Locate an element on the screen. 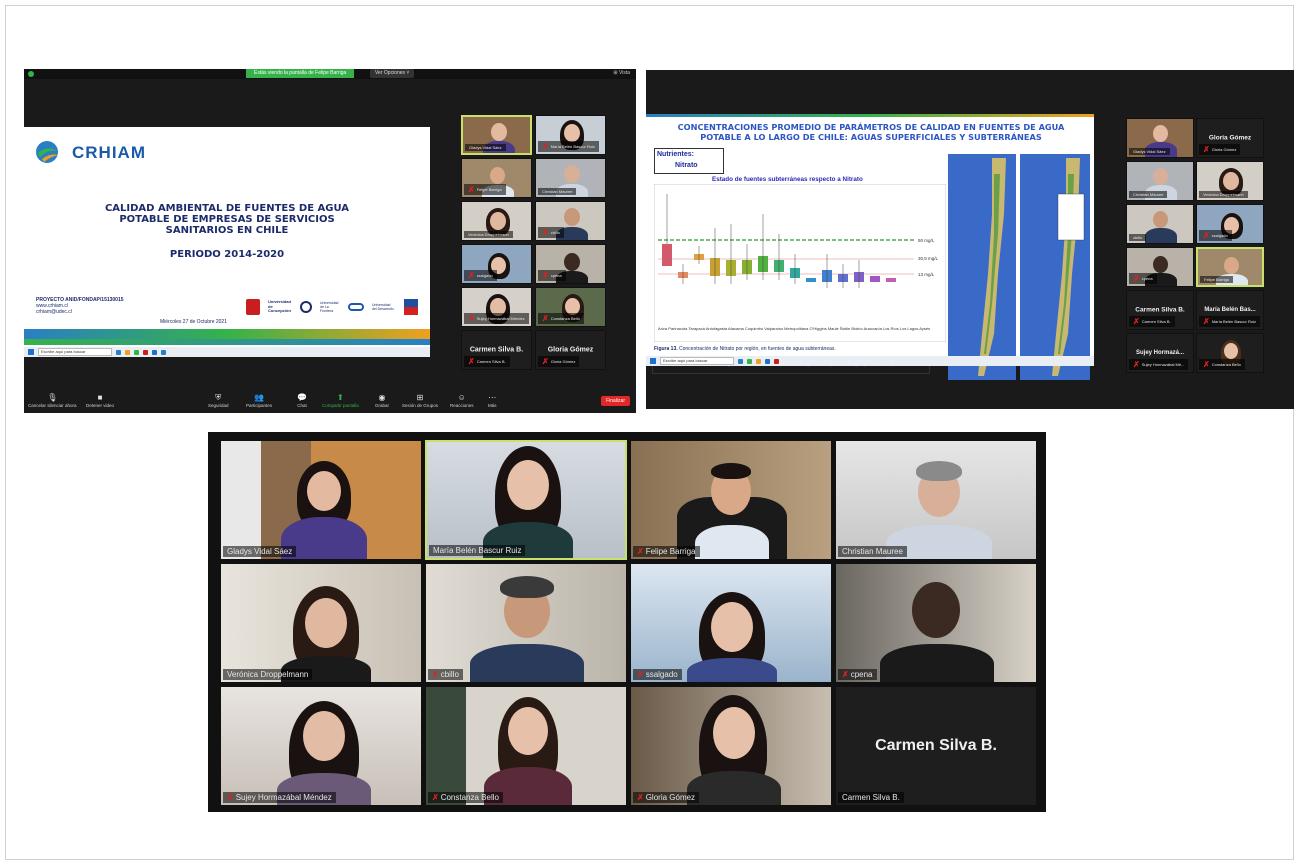 The width and height of the screenshot is (1299, 865). record-button: ◉ Grabar is located at coordinates (382, 400).